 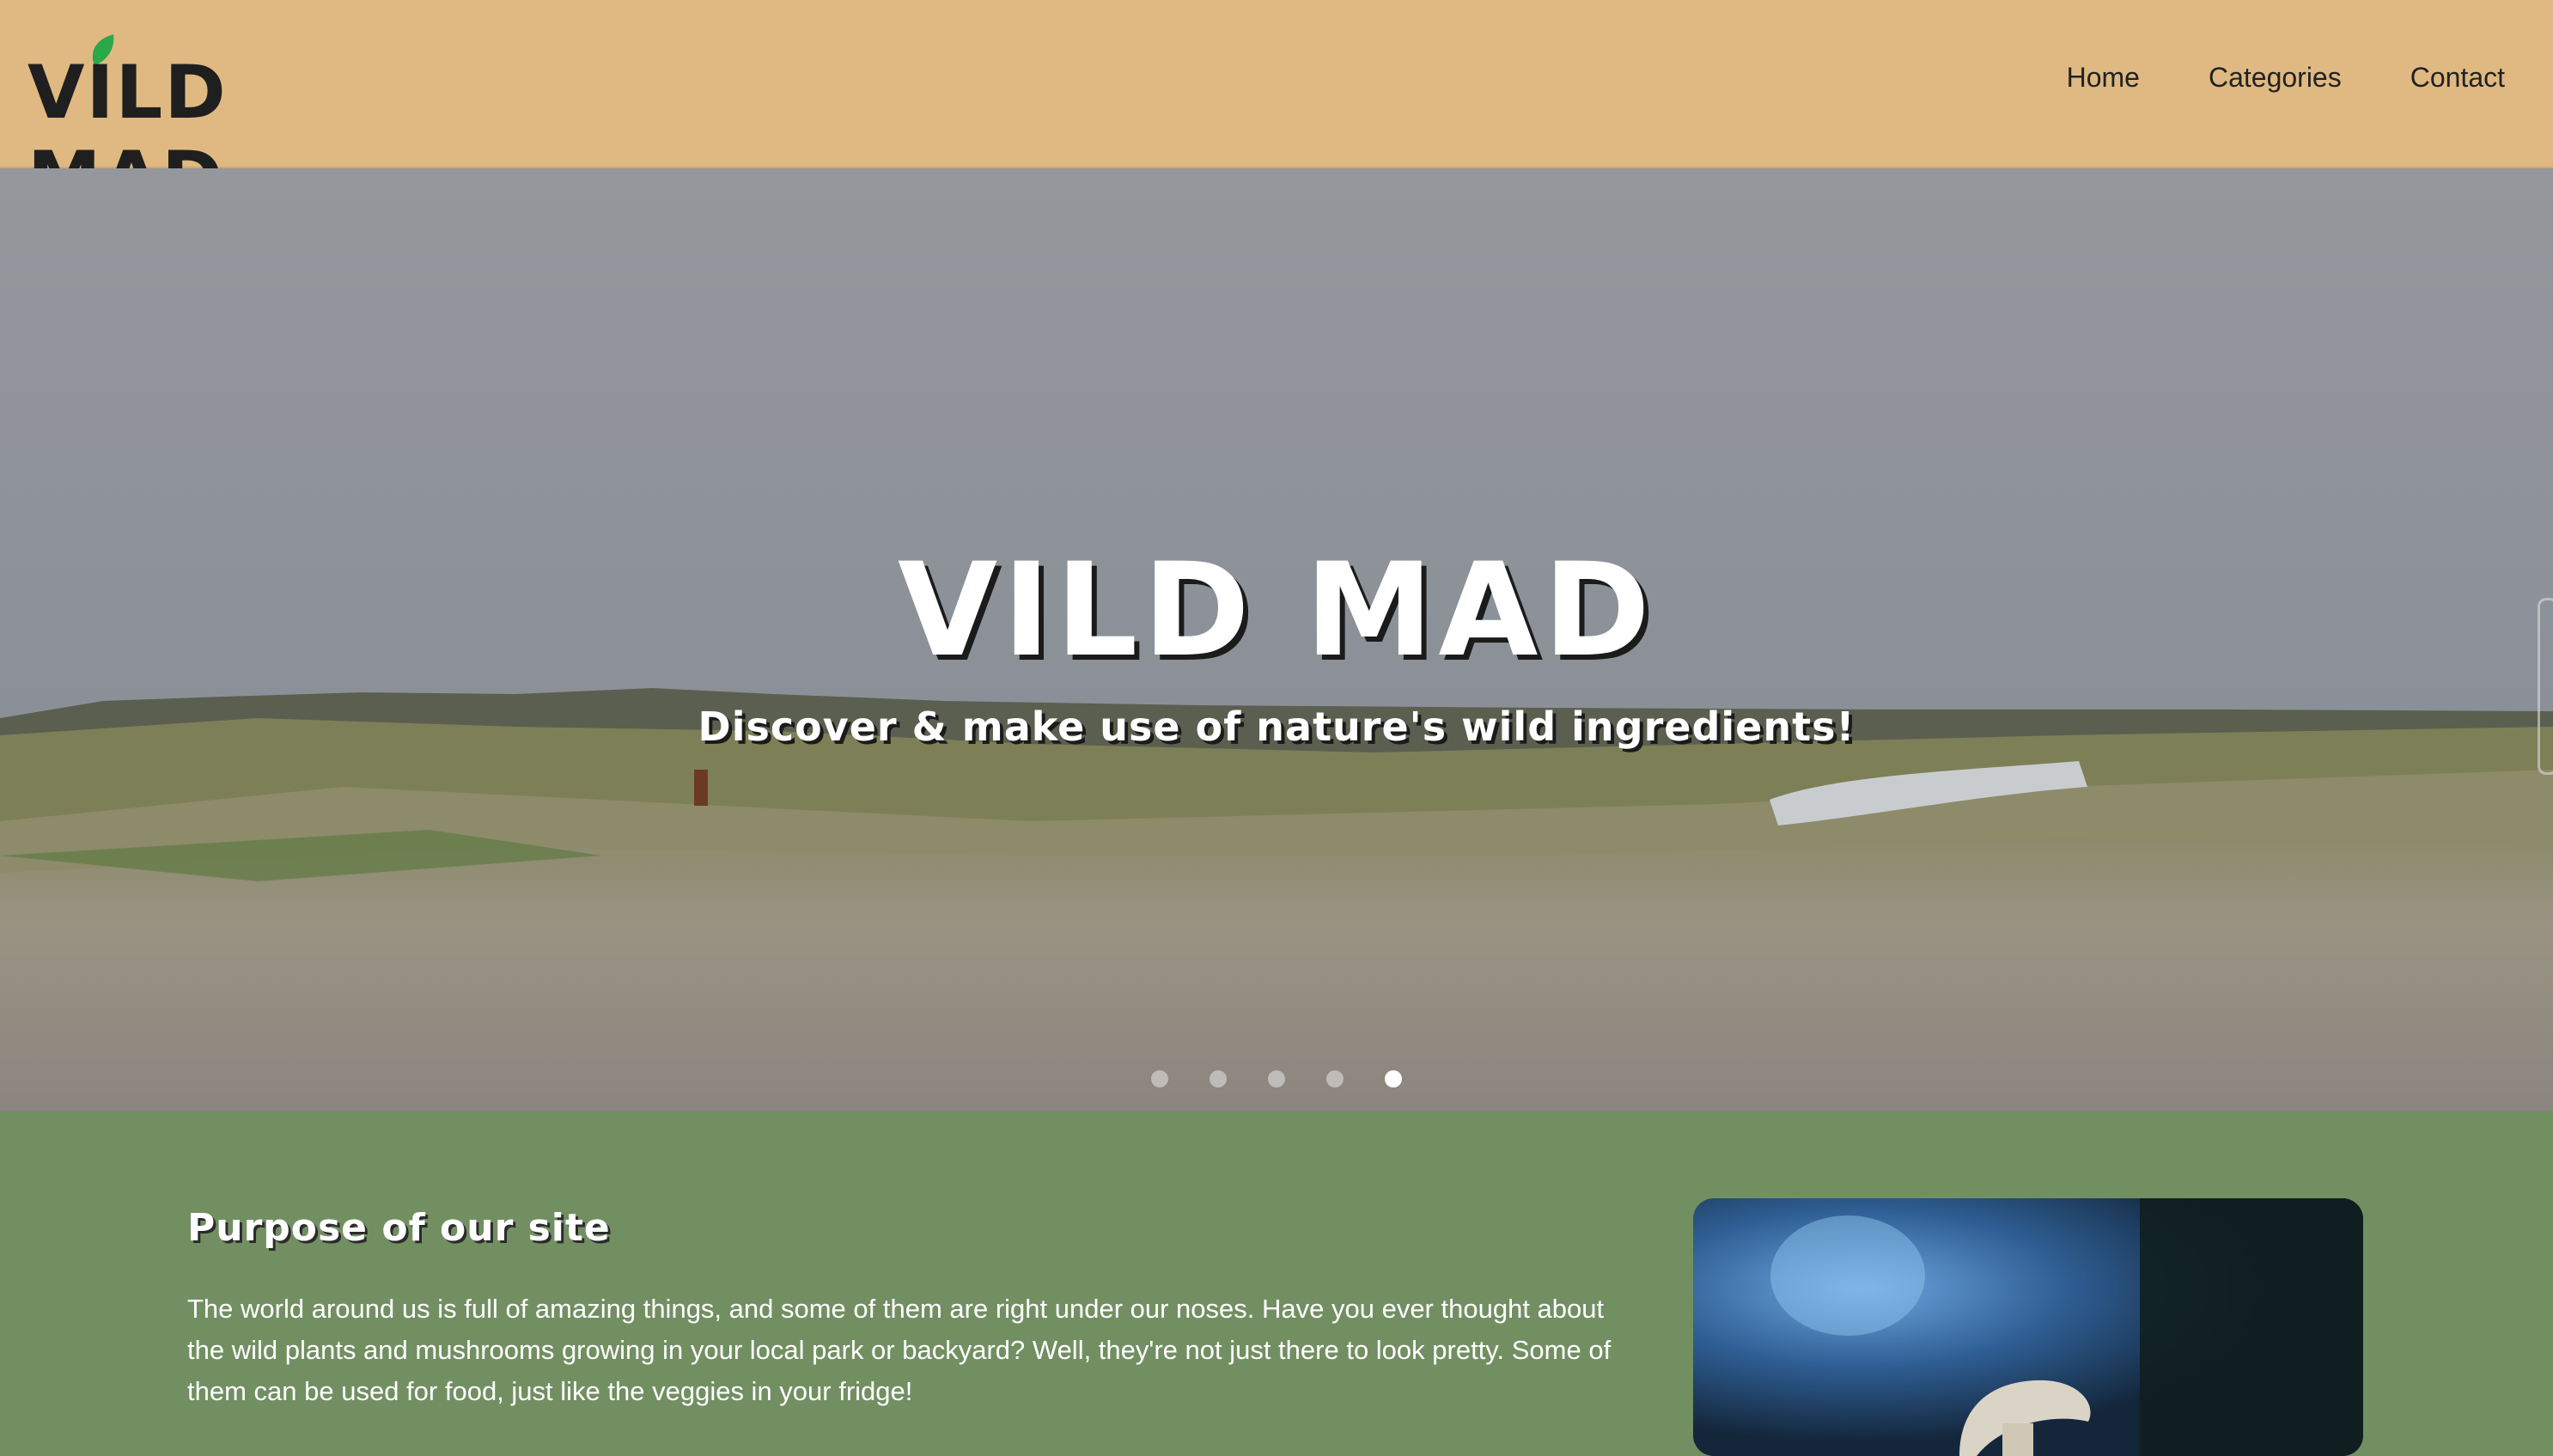 I want to click on mushroom-photo, so click(x=2028, y=1327).